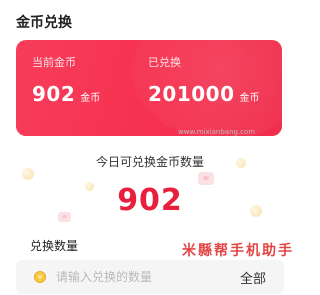  I want to click on watermark-url: www.mixianbang.com, so click(217, 132).